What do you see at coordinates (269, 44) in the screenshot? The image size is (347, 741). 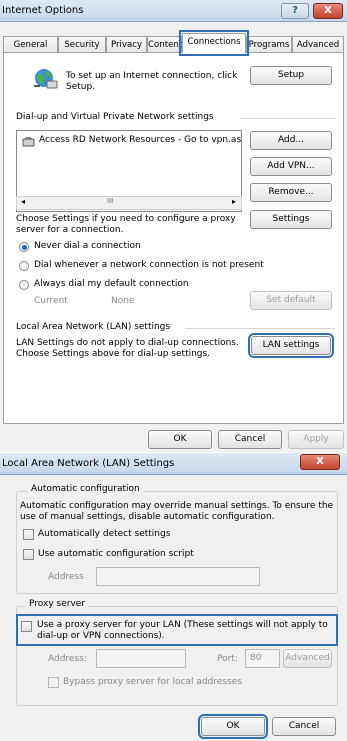 I see `tab-programs: Programs` at bounding box center [269, 44].